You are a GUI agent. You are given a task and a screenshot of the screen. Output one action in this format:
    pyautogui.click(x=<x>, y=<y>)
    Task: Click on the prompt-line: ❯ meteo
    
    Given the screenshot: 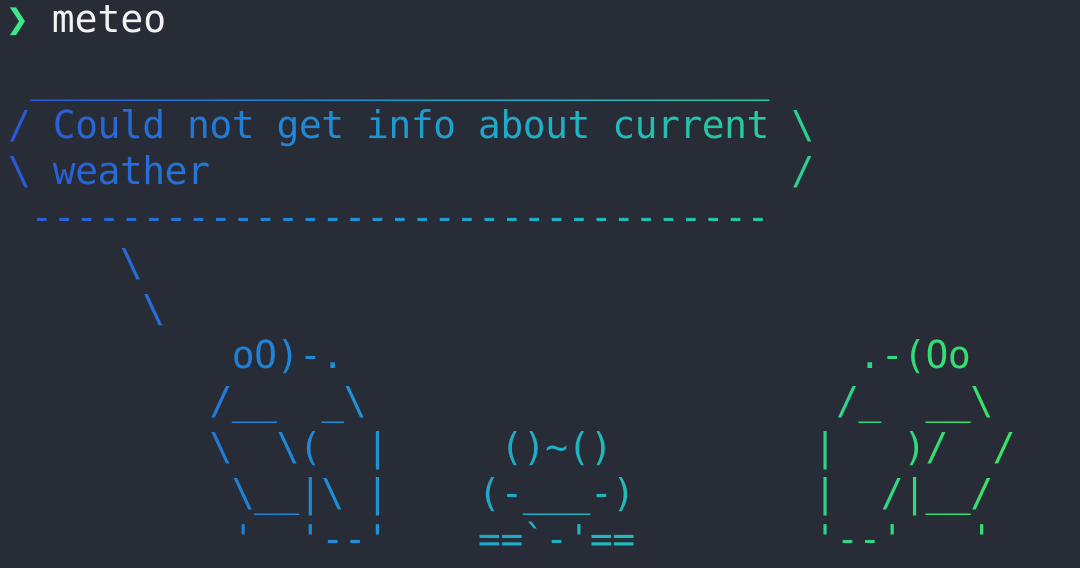 What is the action you would take?
    pyautogui.click(x=86, y=21)
    